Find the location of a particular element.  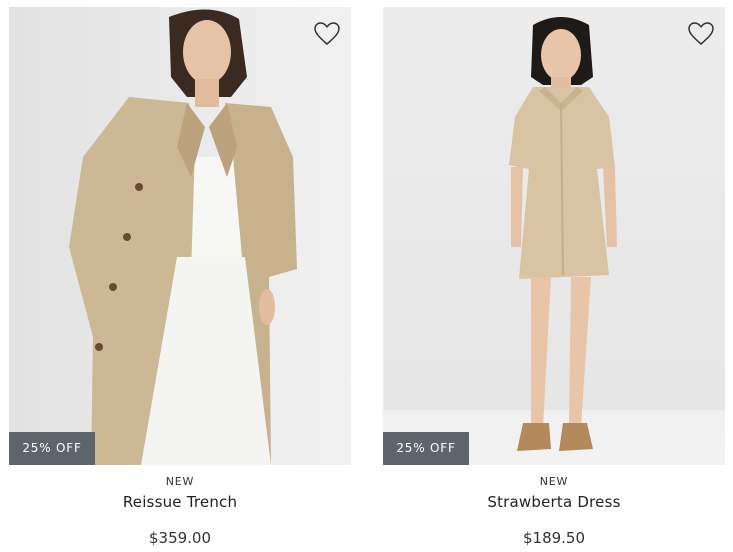

product-name: Reissue Trench is located at coordinates (180, 502).